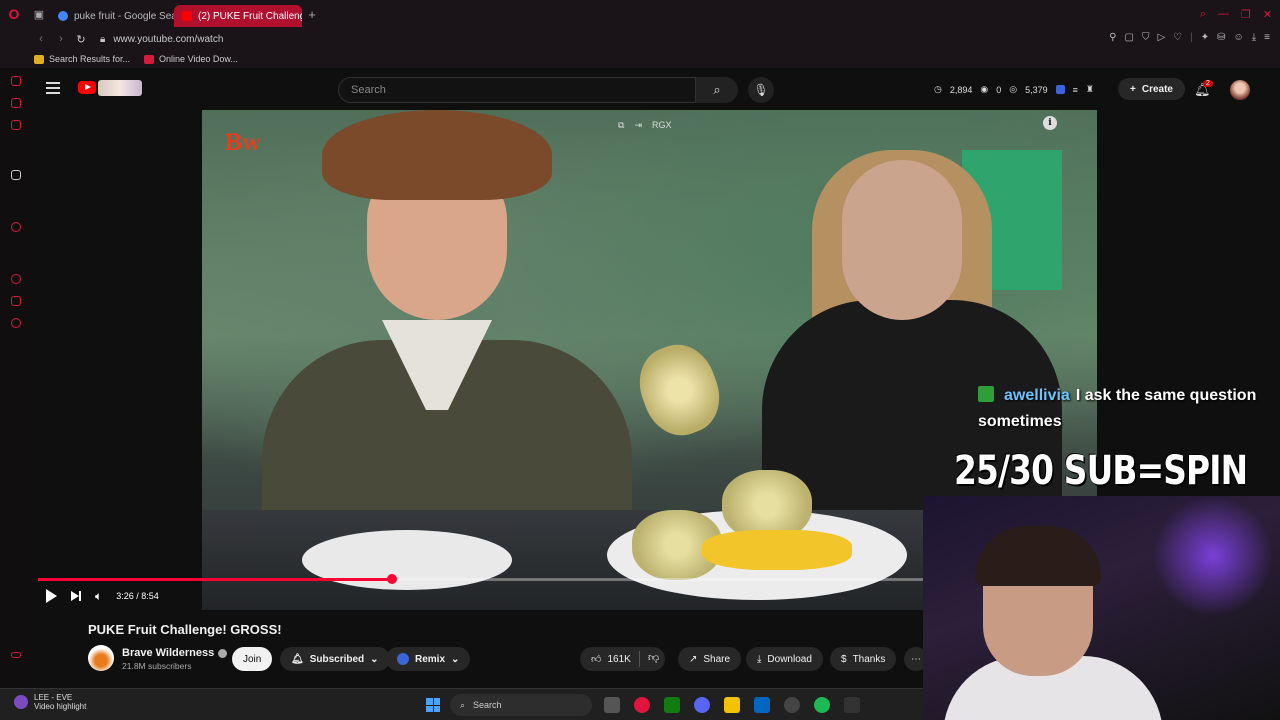 The width and height of the screenshot is (1280, 720). I want to click on volume-icon: 🔈︎, so click(98, 596).